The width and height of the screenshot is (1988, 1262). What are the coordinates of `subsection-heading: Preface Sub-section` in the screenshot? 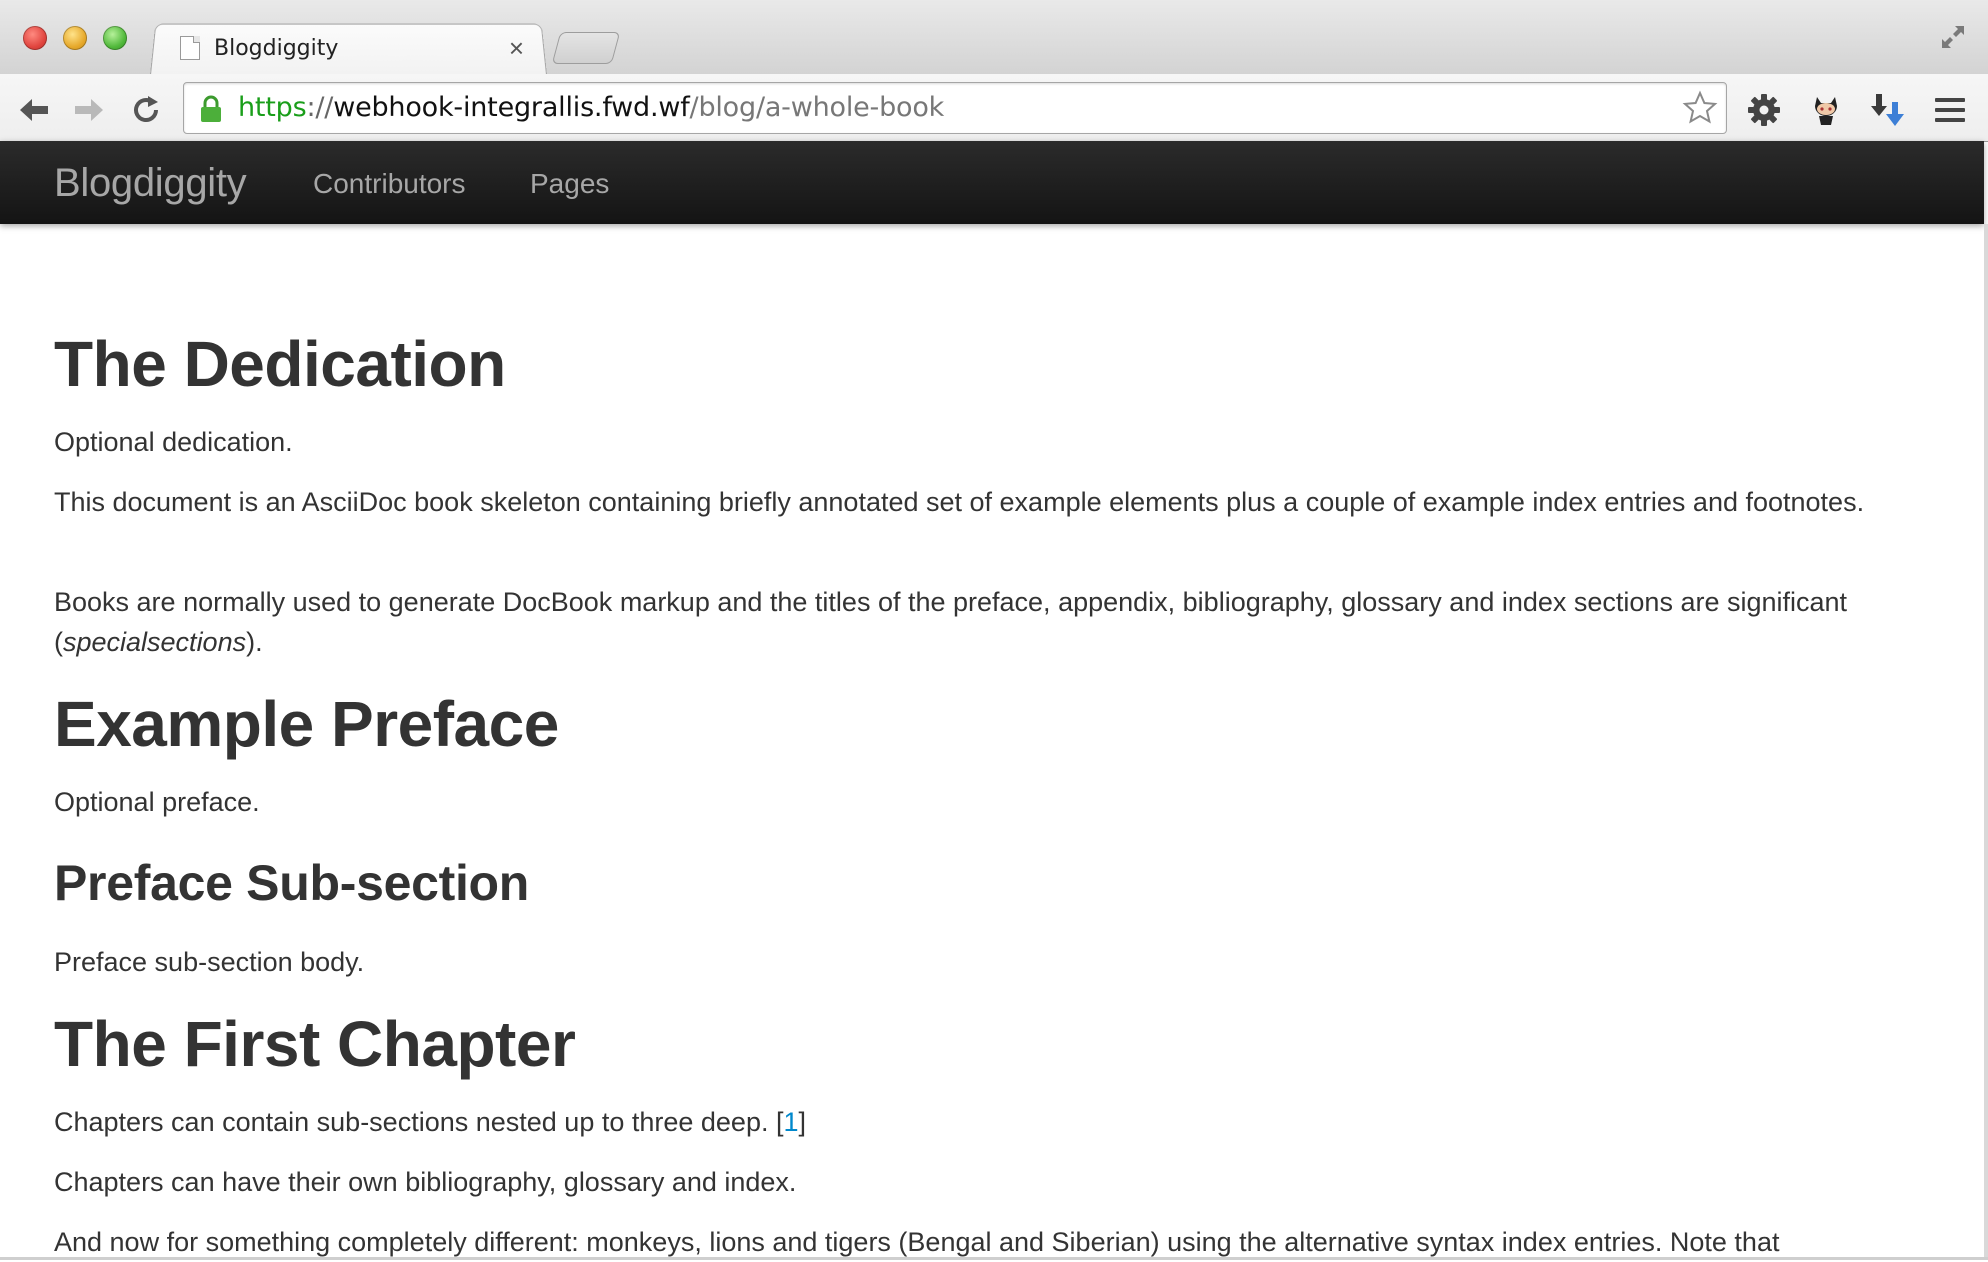 It's located at (292, 883).